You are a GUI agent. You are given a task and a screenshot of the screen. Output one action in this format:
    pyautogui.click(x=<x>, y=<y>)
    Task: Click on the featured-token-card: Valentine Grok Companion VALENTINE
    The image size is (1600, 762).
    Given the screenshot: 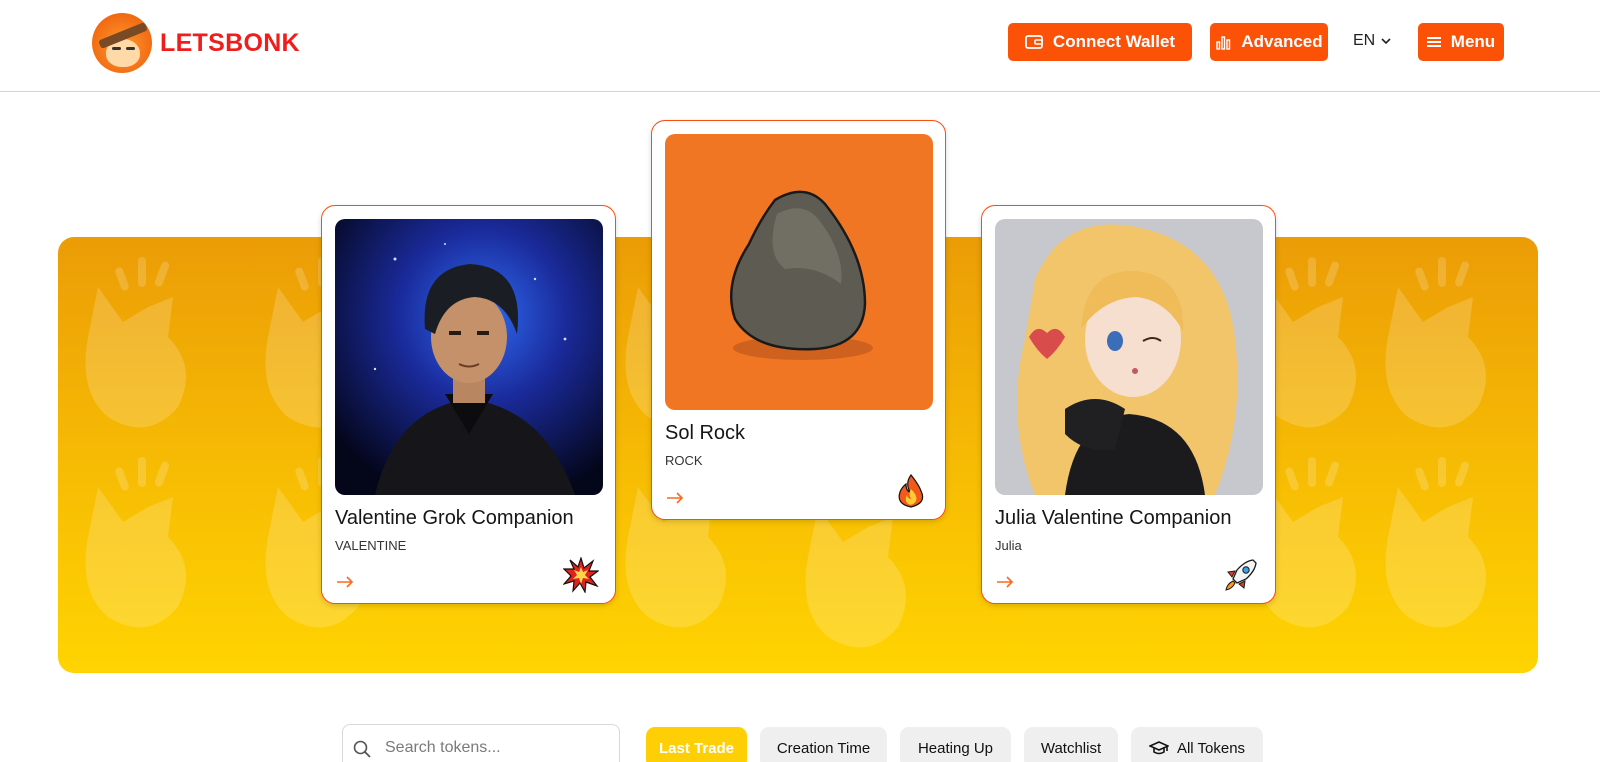 What is the action you would take?
    pyautogui.click(x=468, y=404)
    